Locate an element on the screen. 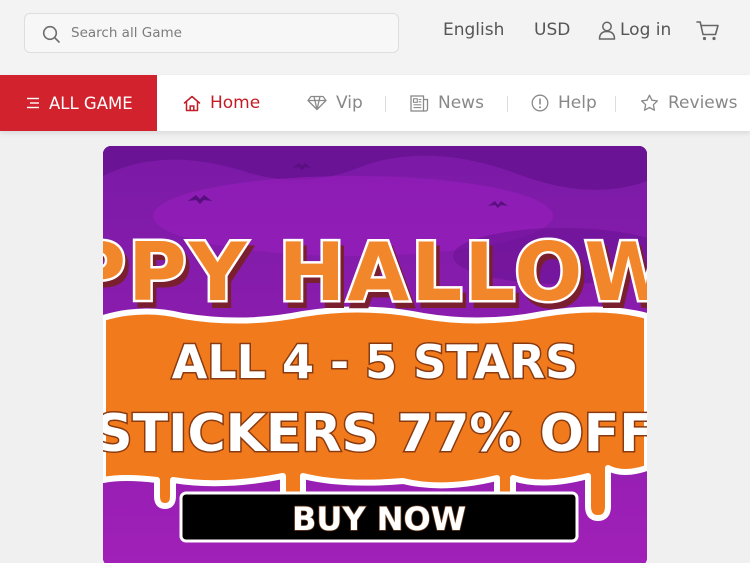 Image resolution: width=750 pixels, height=563 pixels. diamond-icon is located at coordinates (317, 103).